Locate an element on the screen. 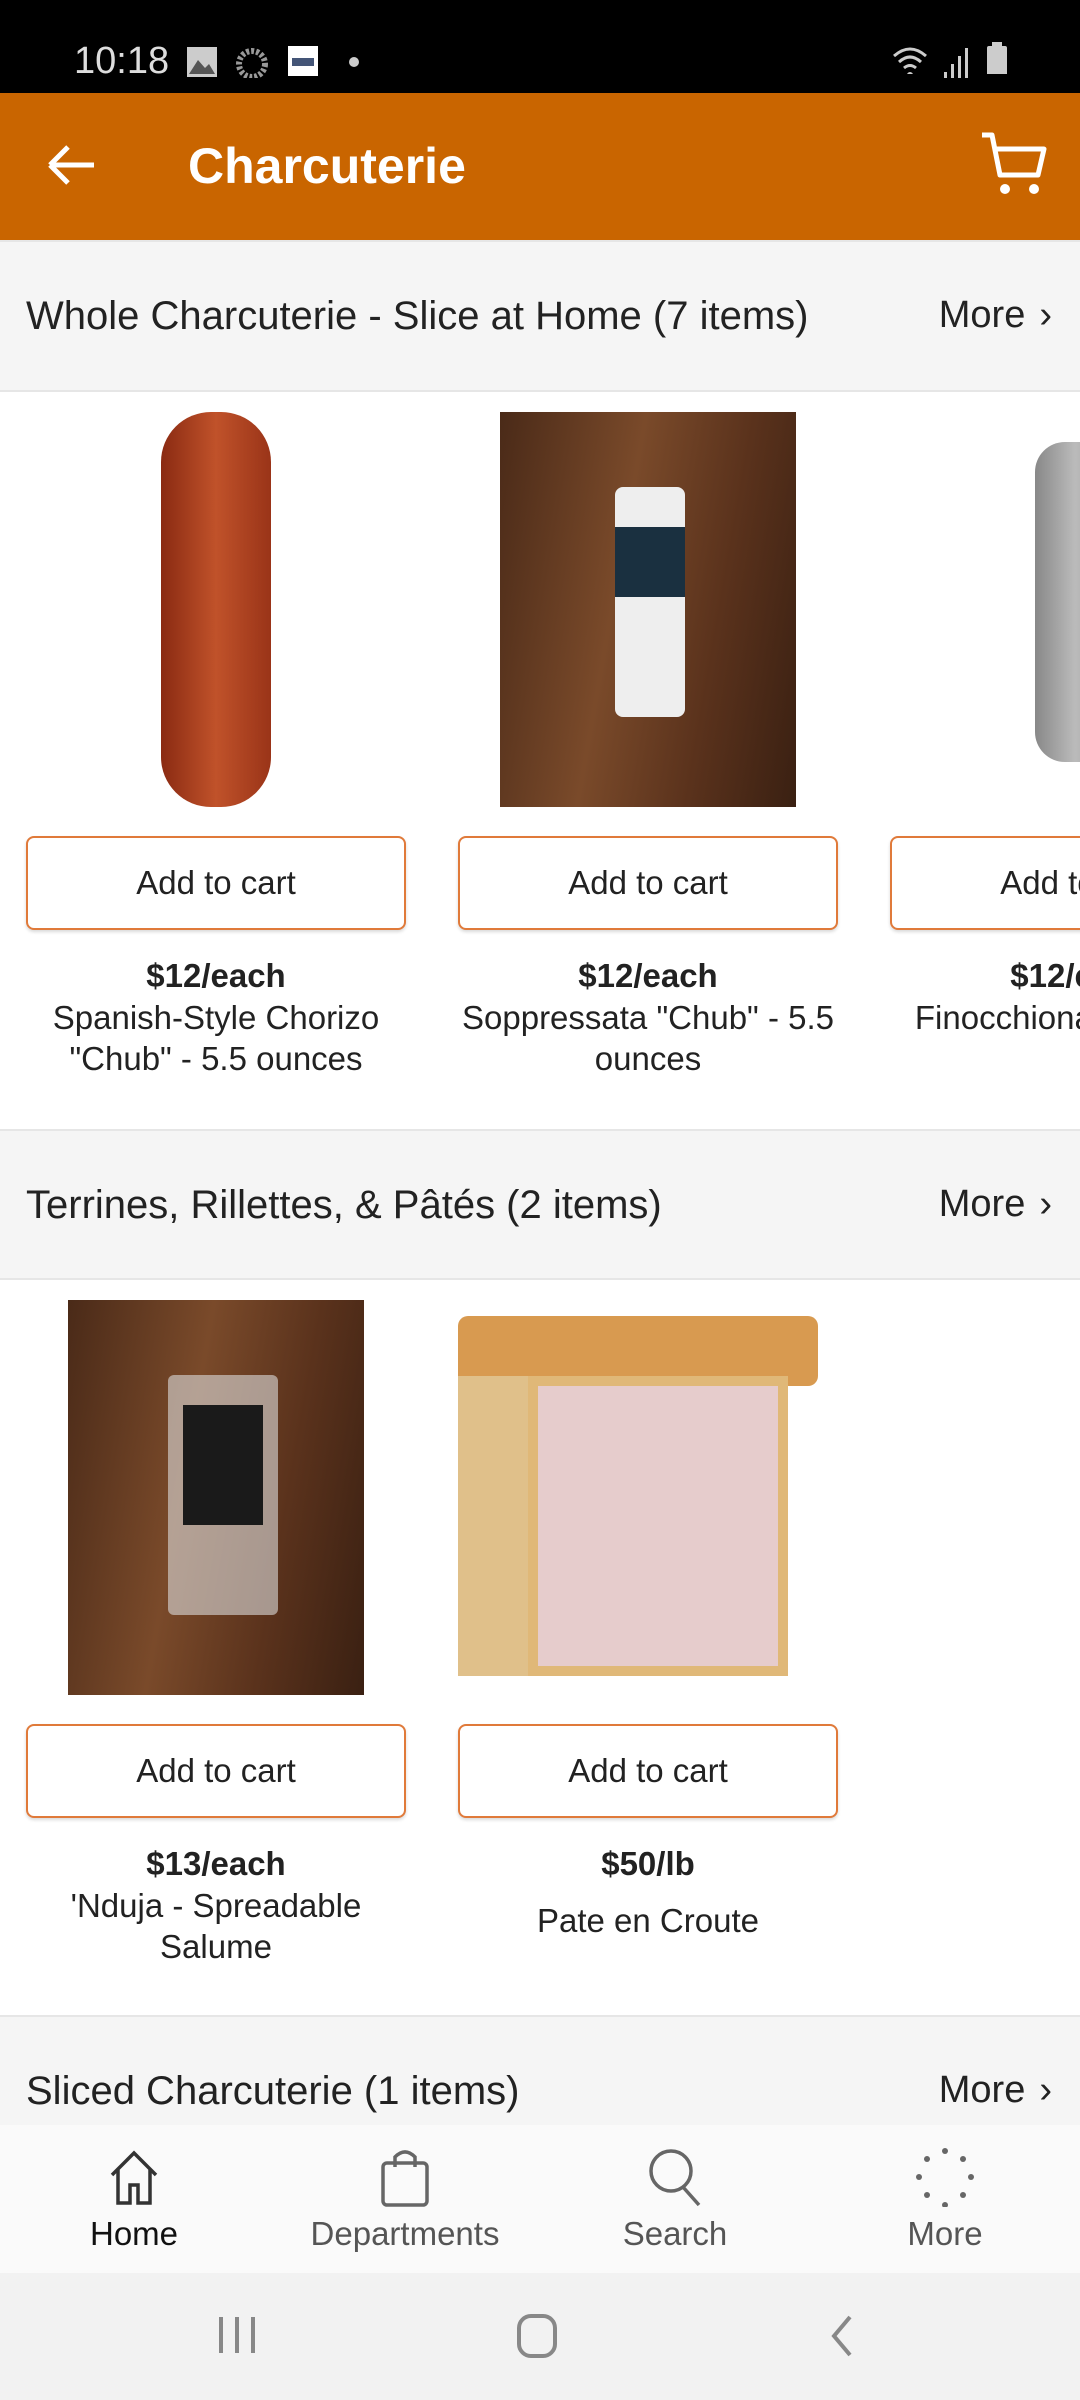  home-icon is located at coordinates (134, 2177).